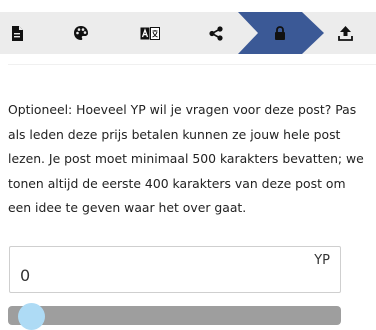 This screenshot has height=330, width=376. I want to click on tab-style, so click(81, 33).